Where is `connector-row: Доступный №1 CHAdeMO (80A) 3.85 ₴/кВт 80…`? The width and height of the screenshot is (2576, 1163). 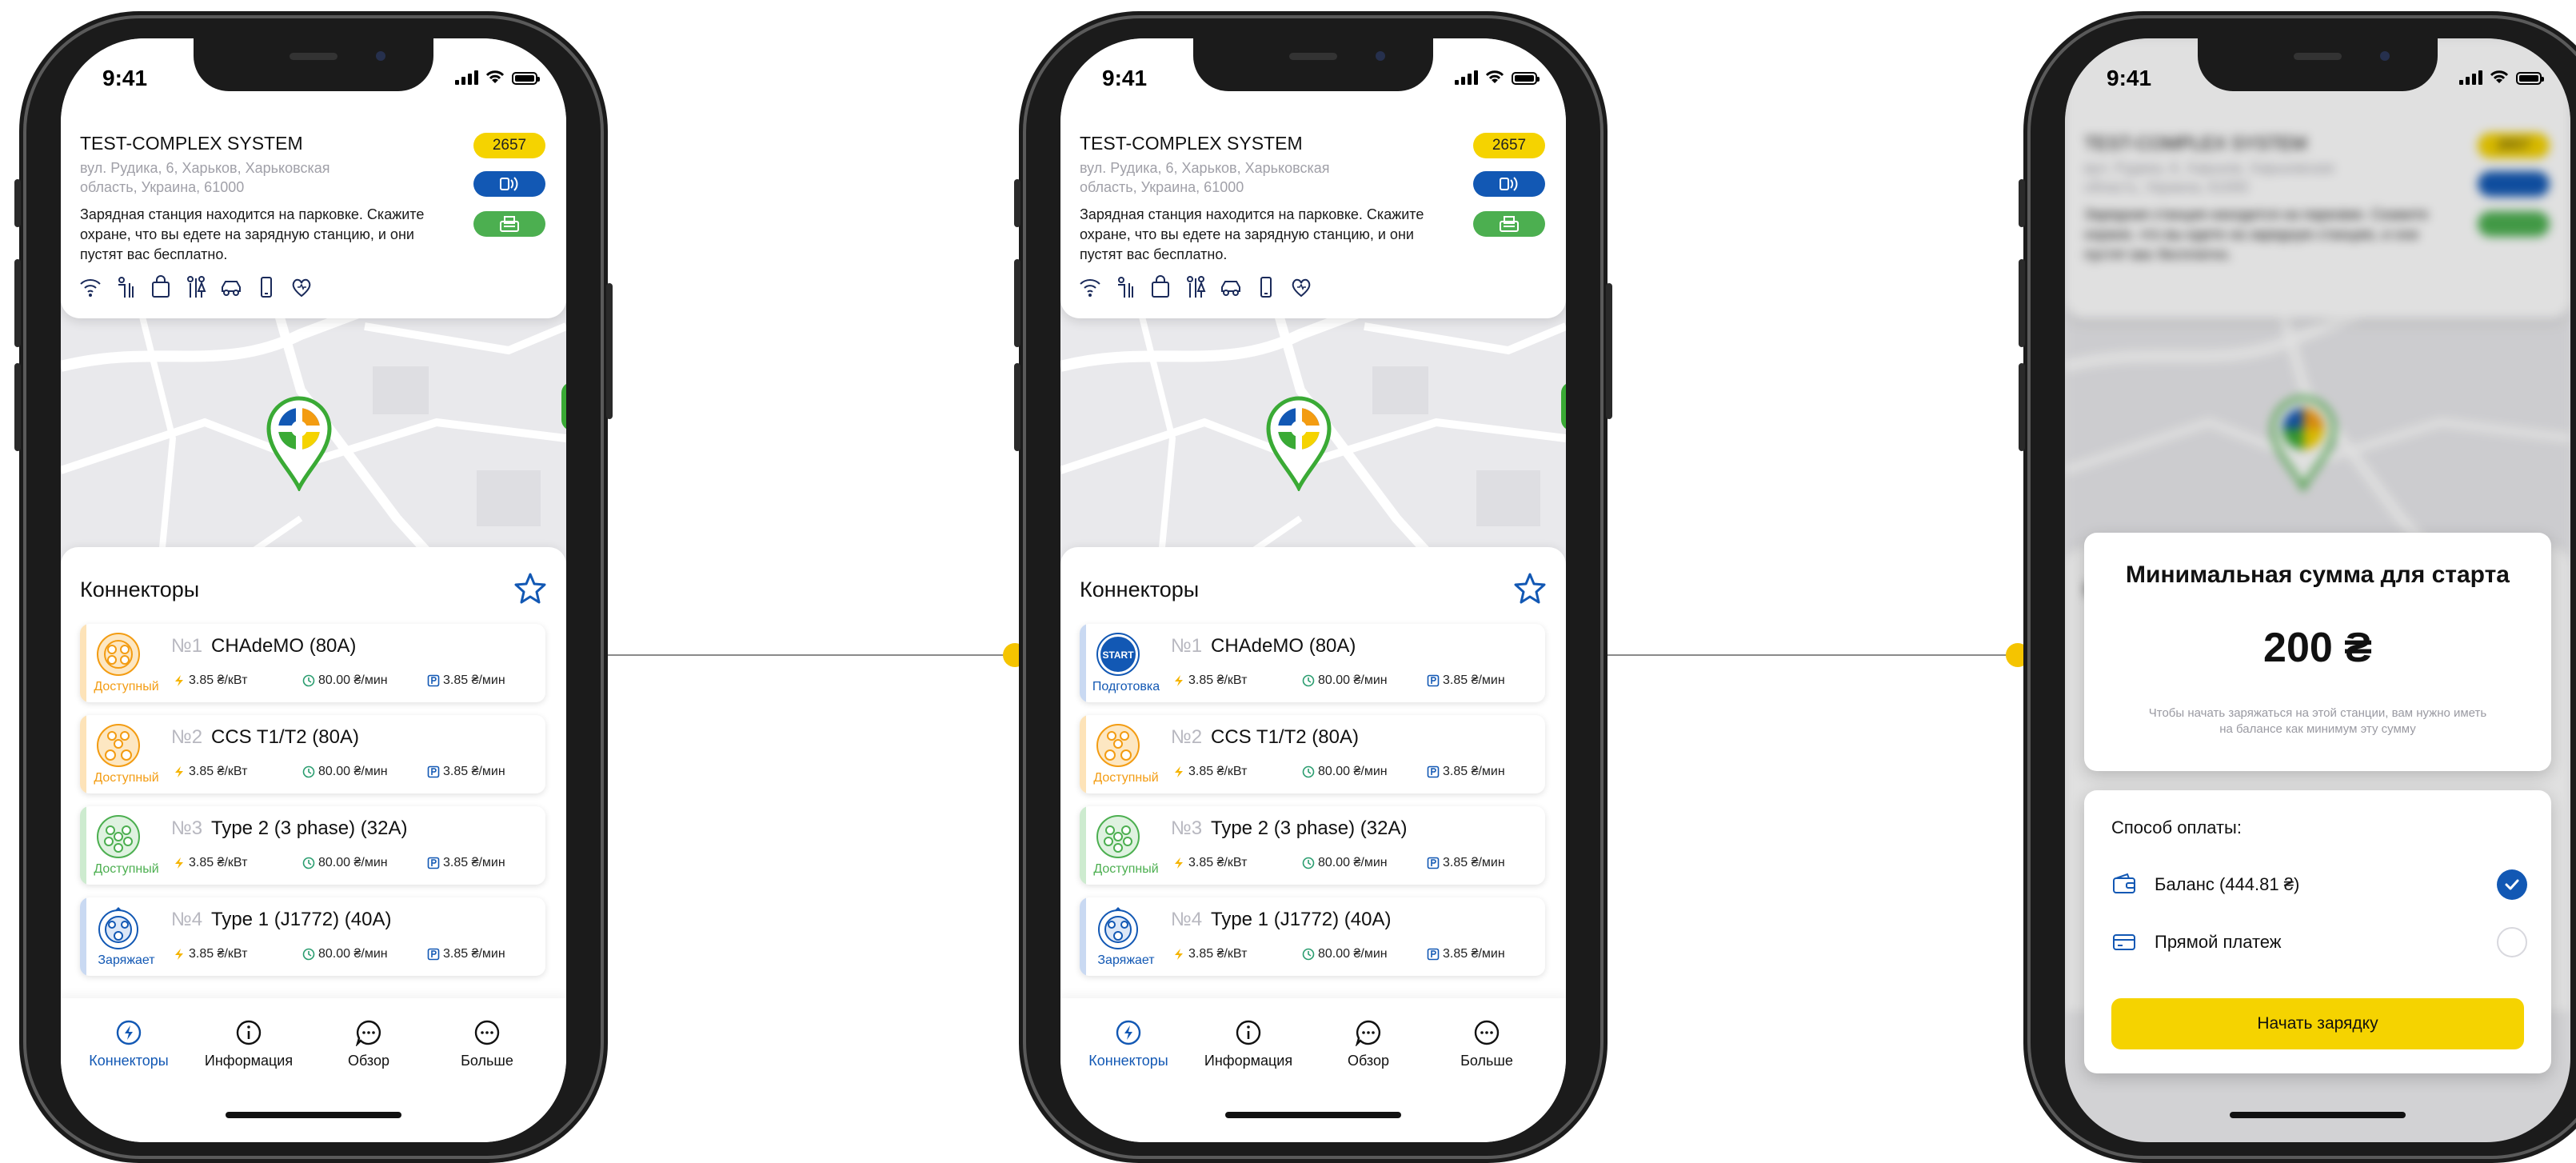 connector-row: Доступный №1 CHAdeMO (80A) 3.85 ₴/кВт 80… is located at coordinates (312, 663).